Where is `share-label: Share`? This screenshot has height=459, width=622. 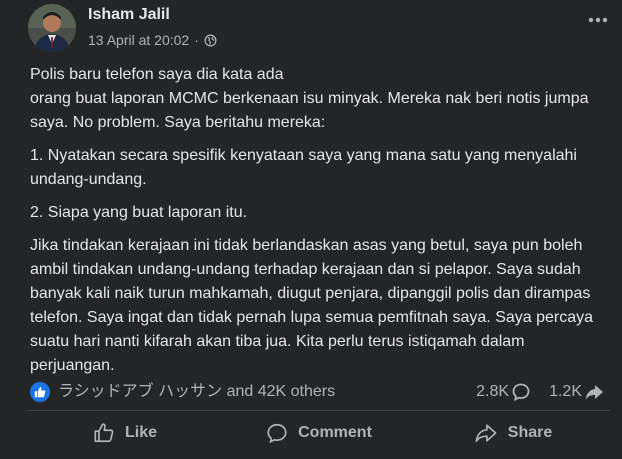 share-label: Share is located at coordinates (530, 432).